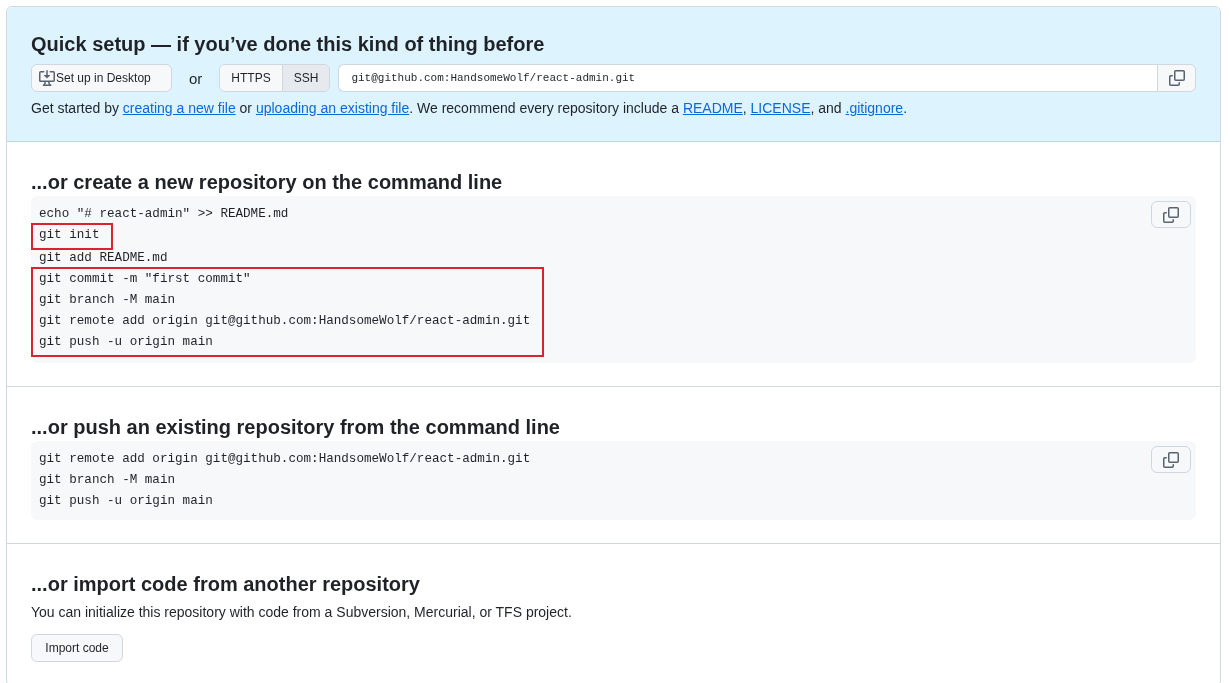 This screenshot has height=683, width=1230. Describe the element at coordinates (780, 108) in the screenshot. I see `help-link: LICENSE` at that location.